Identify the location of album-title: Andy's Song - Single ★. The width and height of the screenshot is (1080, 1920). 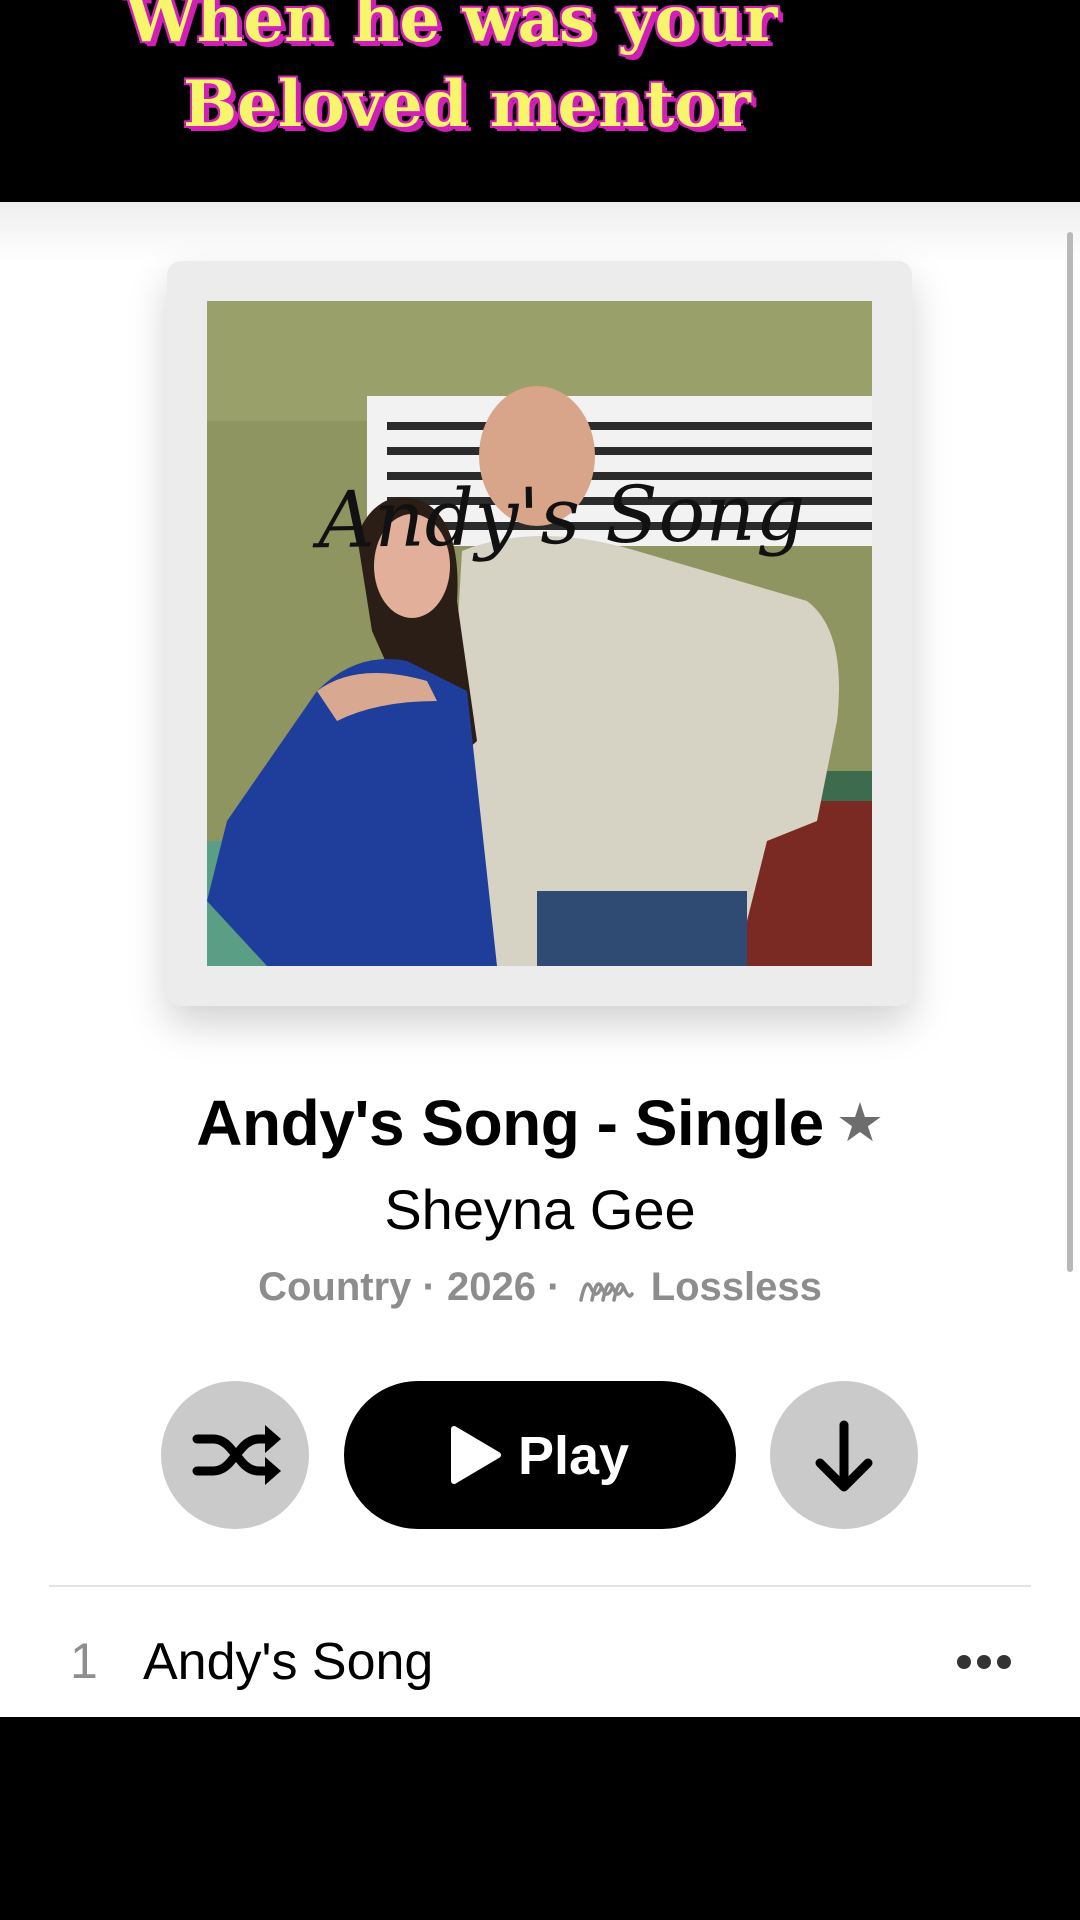
(540, 1123).